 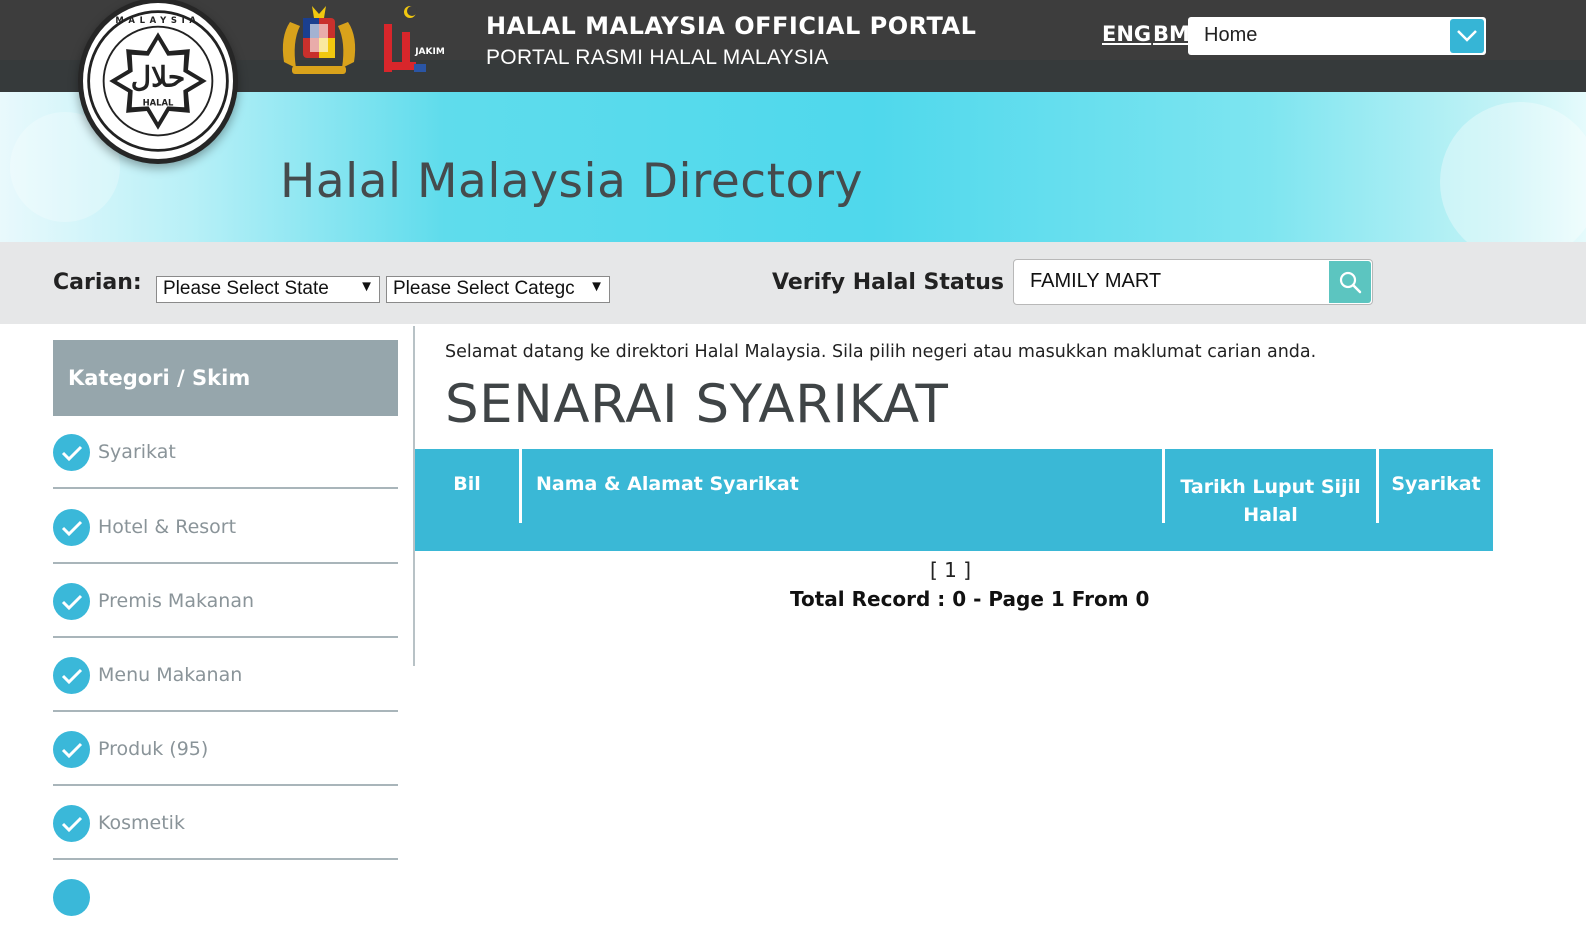 What do you see at coordinates (97, 282) in the screenshot?
I see `carian-label: Carian:` at bounding box center [97, 282].